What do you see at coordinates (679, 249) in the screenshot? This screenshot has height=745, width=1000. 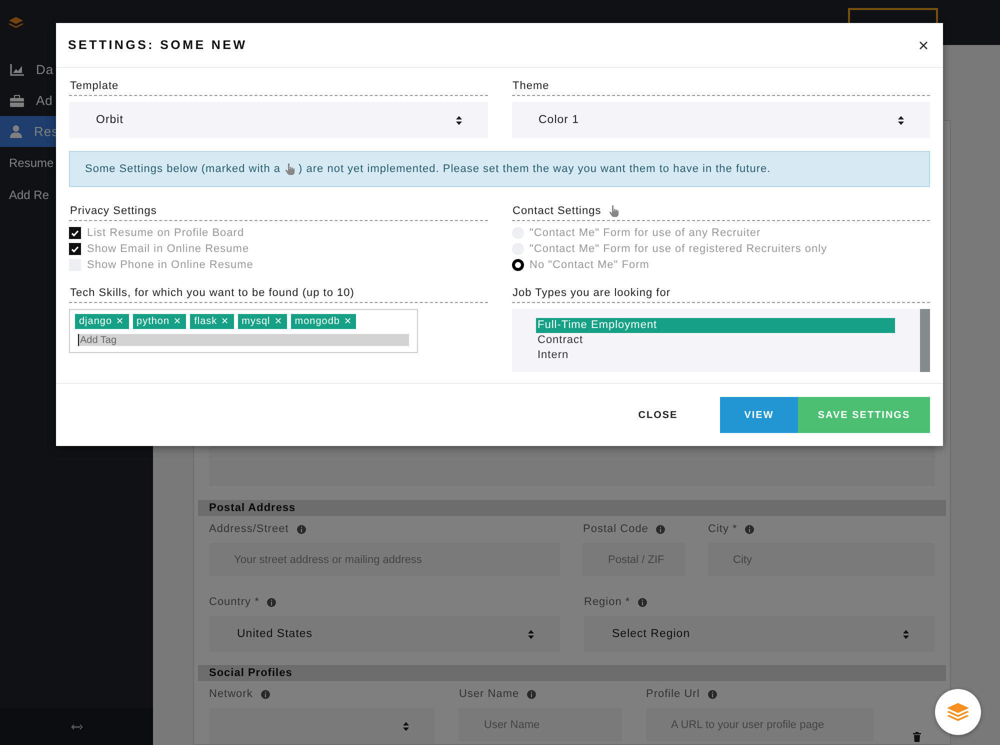 I see `radio-label: "Contact Me" Form for use of registered Recruiters only` at bounding box center [679, 249].